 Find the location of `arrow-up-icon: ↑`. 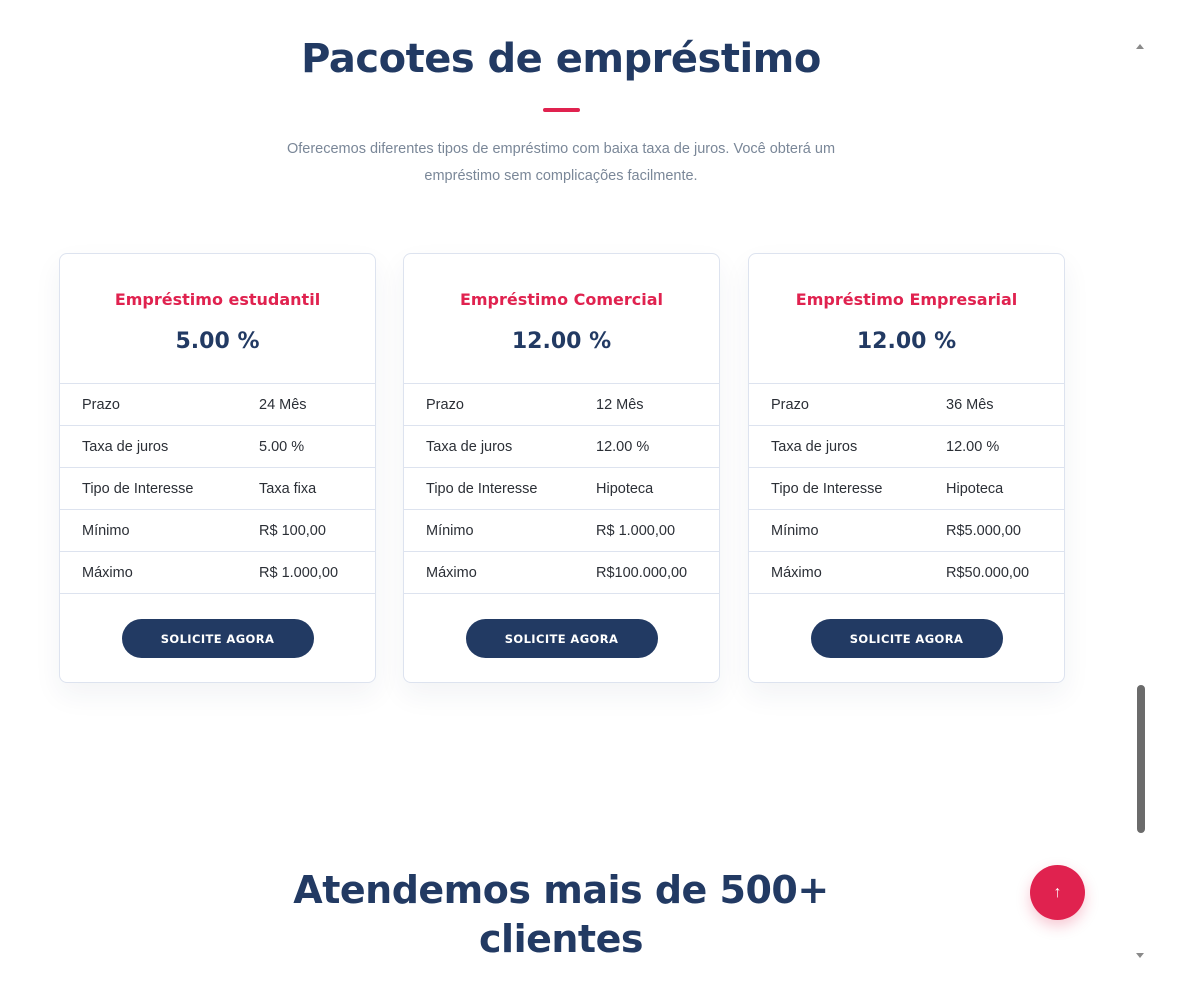

arrow-up-icon: ↑ is located at coordinates (1057, 892).